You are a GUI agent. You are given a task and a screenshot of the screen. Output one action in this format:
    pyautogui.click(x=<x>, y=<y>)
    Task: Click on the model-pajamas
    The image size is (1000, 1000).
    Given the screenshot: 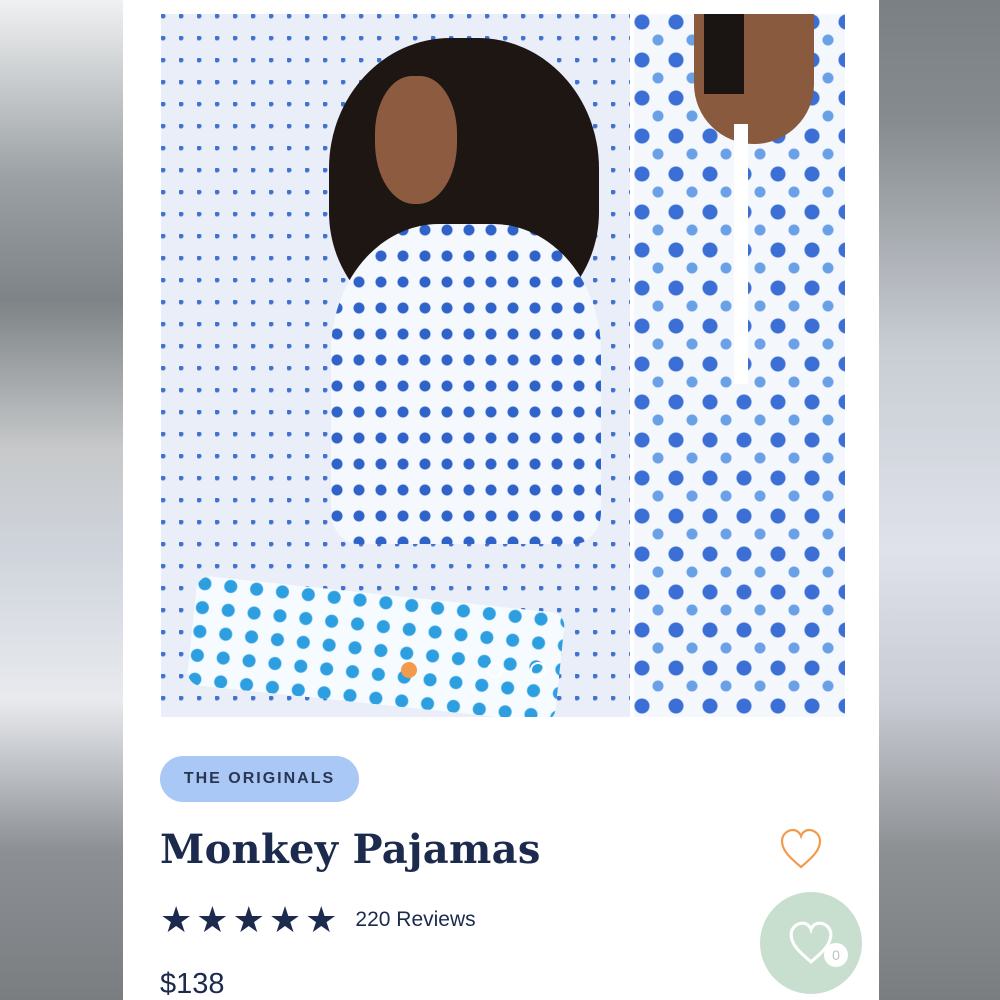 What is the action you would take?
    pyautogui.click(x=466, y=384)
    